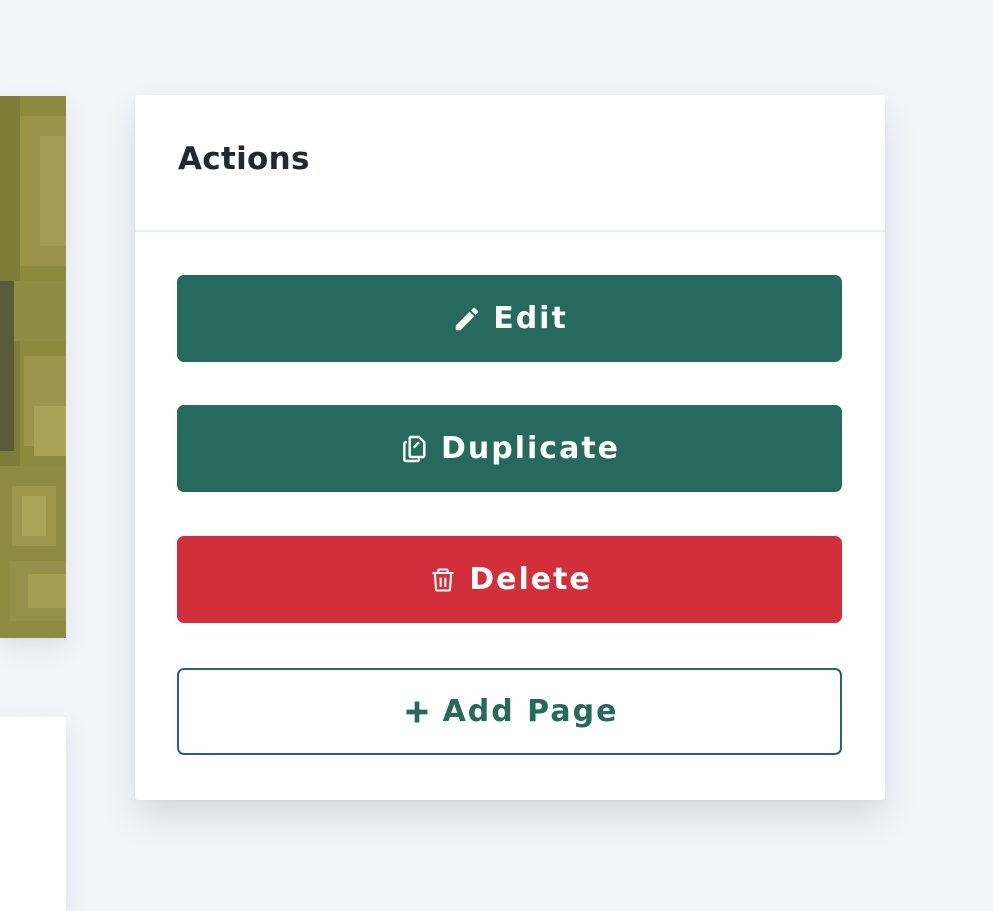 Image resolution: width=993 pixels, height=911 pixels. I want to click on delete-button-label: Delete, so click(530, 579).